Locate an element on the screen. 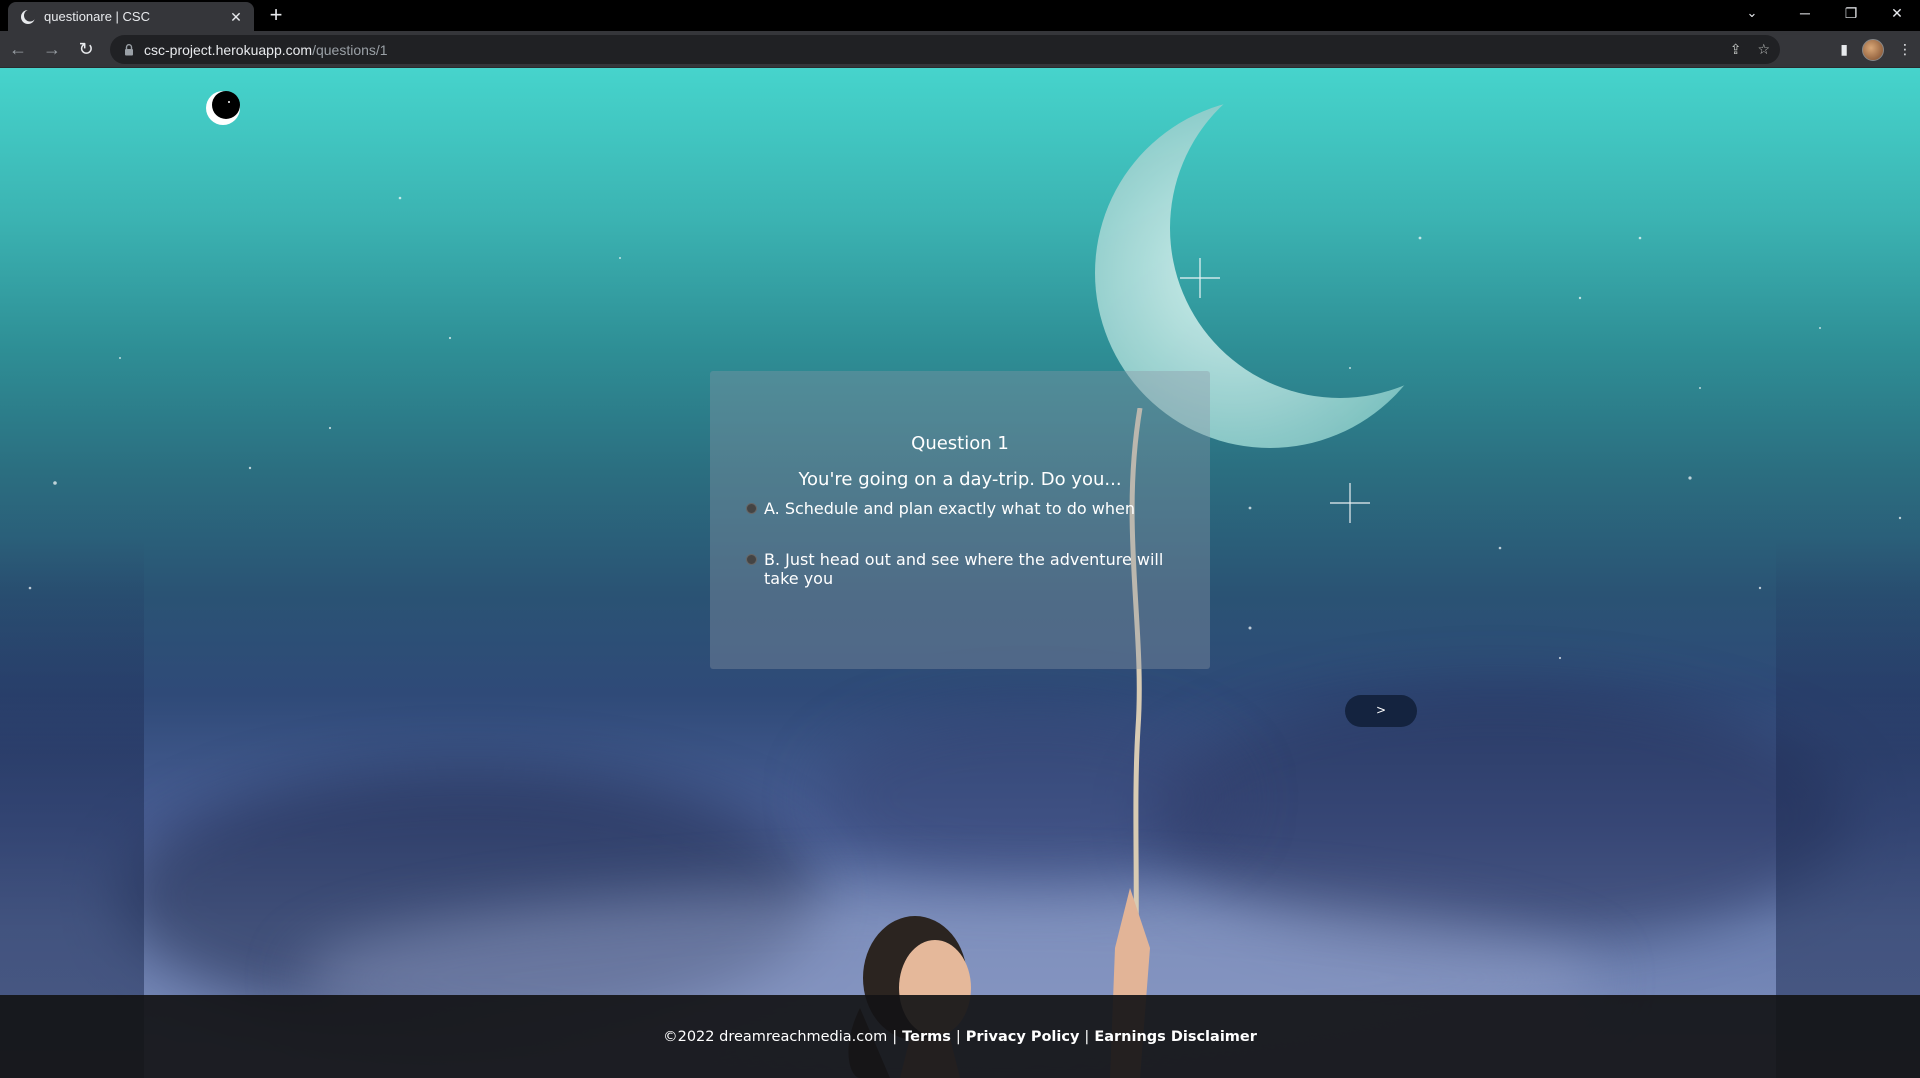  profile-avatar is located at coordinates (1873, 49).